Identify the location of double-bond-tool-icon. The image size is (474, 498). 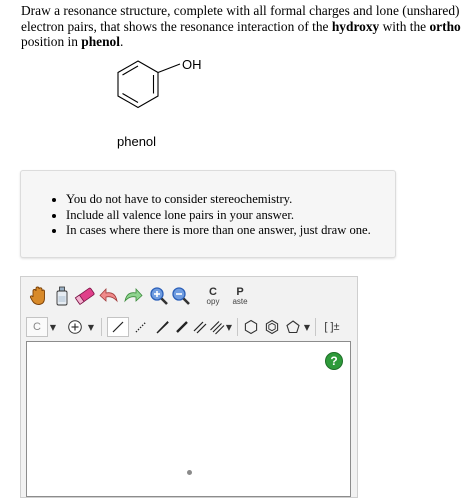
(200, 327).